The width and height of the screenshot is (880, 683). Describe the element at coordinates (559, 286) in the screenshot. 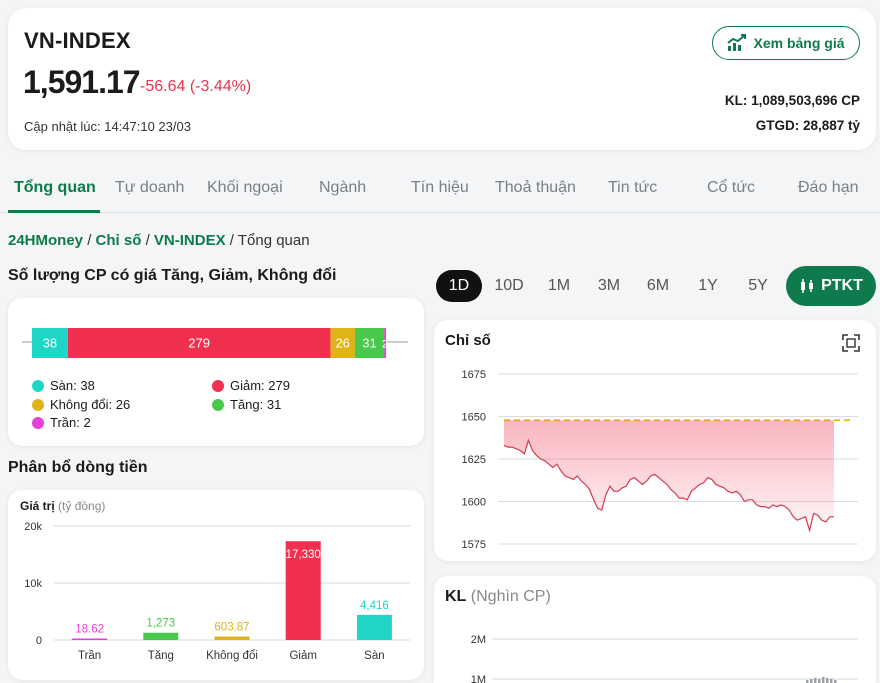

I see `period-1m: 1M` at that location.